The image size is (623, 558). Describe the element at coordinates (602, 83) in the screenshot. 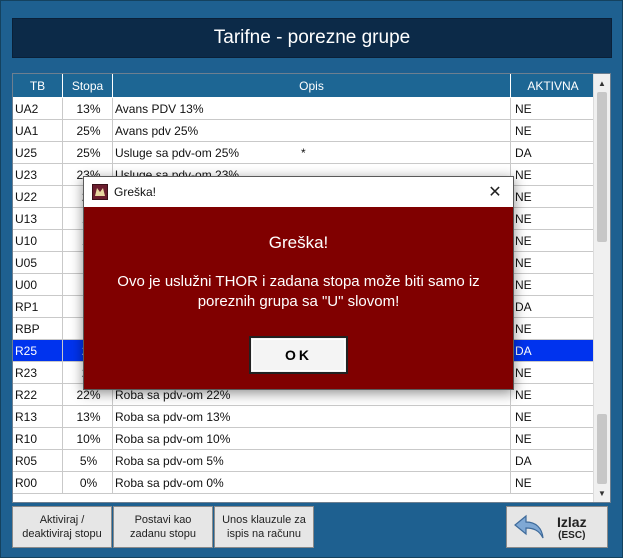

I see `scroll-up-icon: ▲` at that location.